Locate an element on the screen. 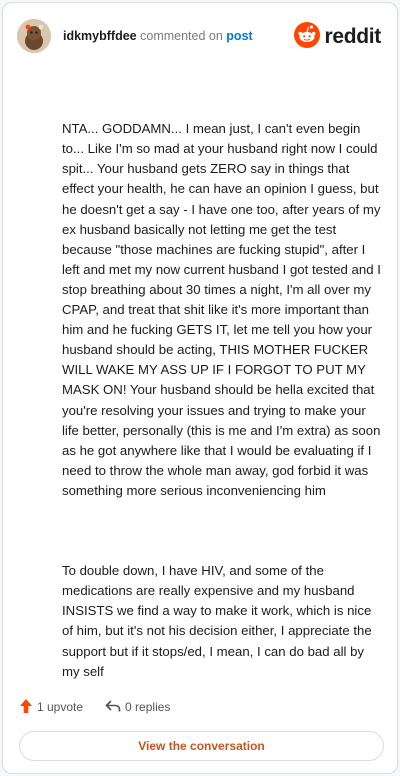 This screenshot has height=776, width=400. post-link: post is located at coordinates (239, 36).